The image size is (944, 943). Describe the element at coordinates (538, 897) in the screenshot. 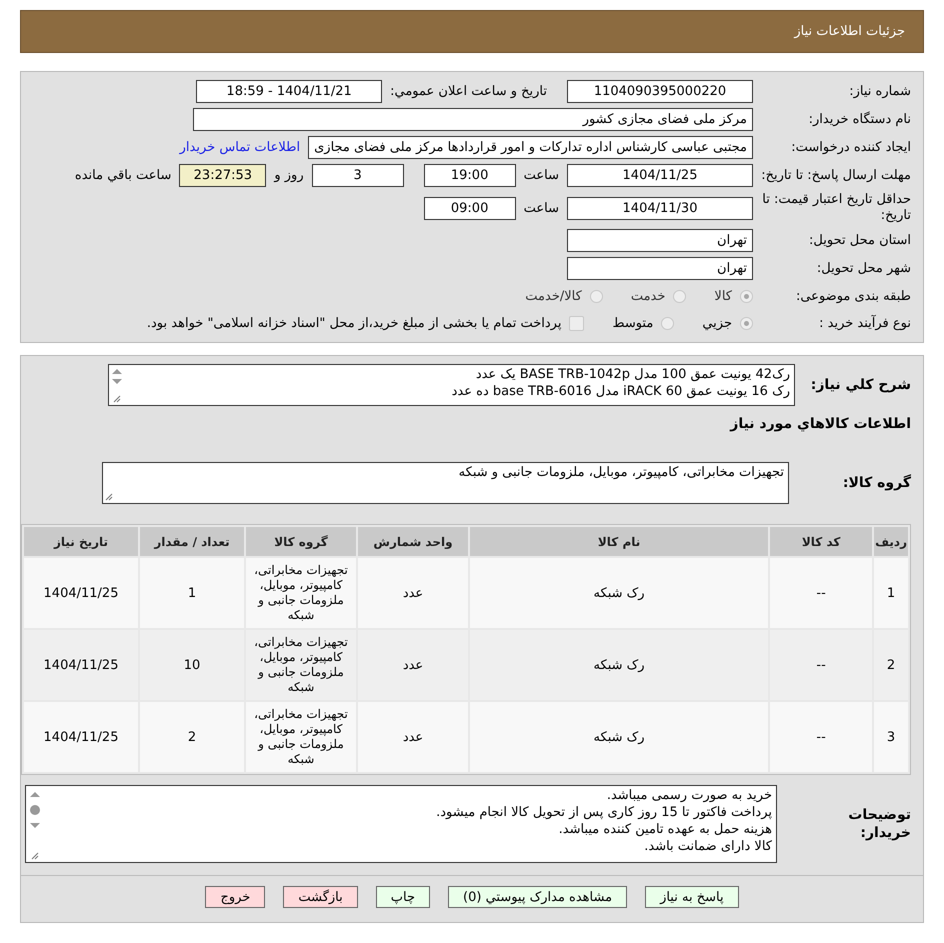

I see `action-button: مشاهده مدارک پیوستي (0)` at that location.